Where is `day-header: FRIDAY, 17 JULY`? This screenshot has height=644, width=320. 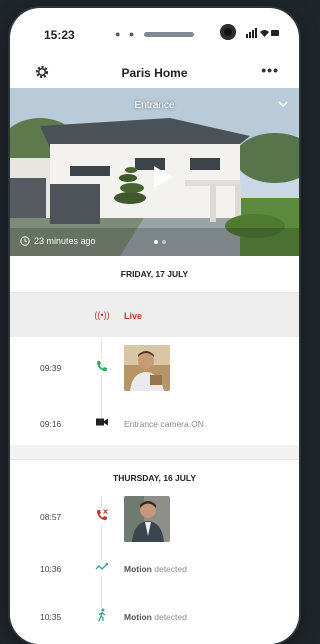 day-header: FRIDAY, 17 JULY is located at coordinates (154, 274).